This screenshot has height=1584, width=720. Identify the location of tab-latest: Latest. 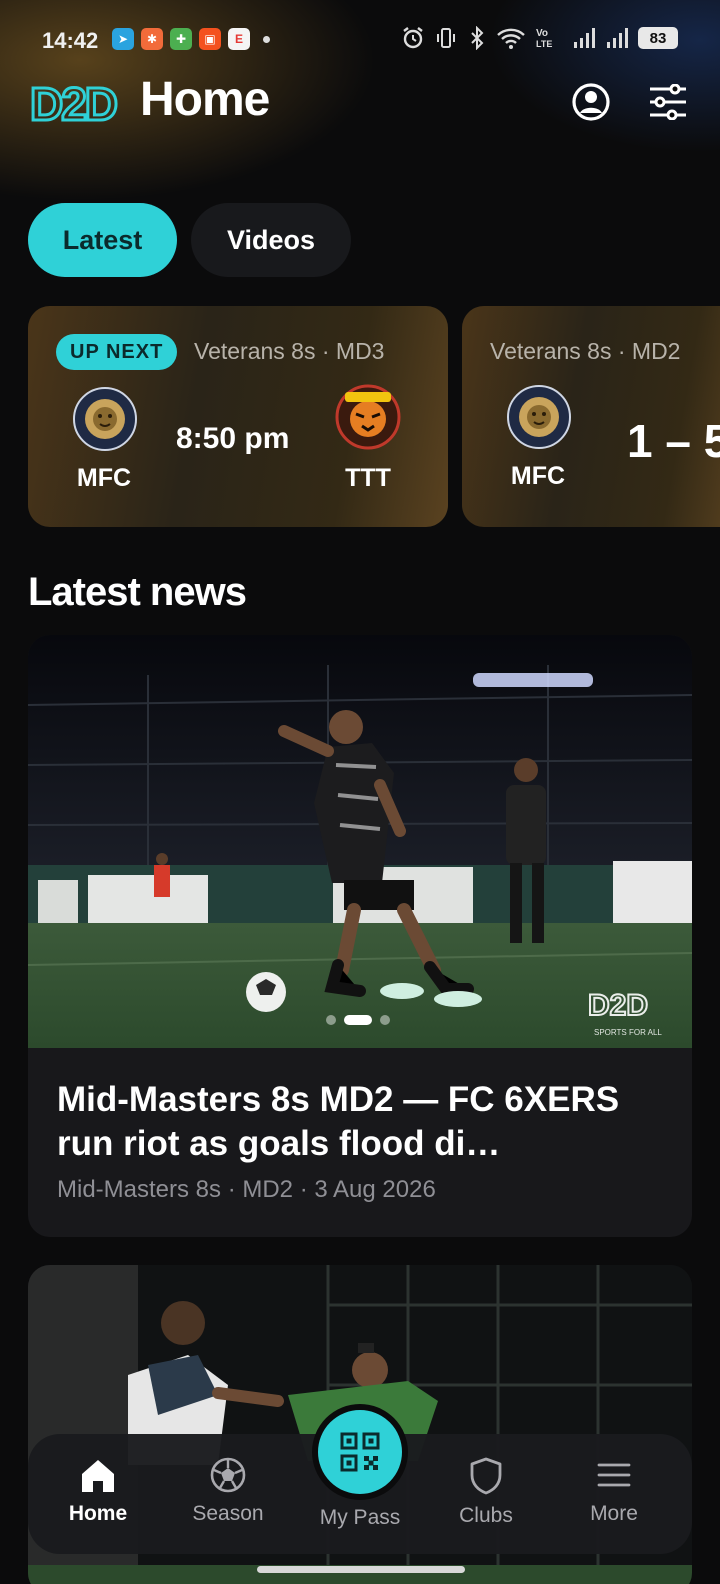
(102, 240).